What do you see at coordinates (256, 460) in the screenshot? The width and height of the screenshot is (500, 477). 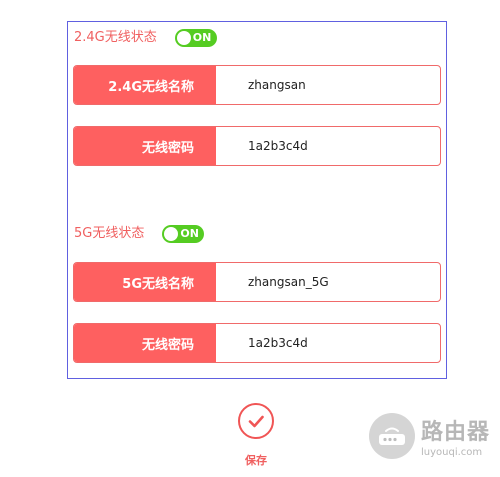 I see `save-label: 保存` at bounding box center [256, 460].